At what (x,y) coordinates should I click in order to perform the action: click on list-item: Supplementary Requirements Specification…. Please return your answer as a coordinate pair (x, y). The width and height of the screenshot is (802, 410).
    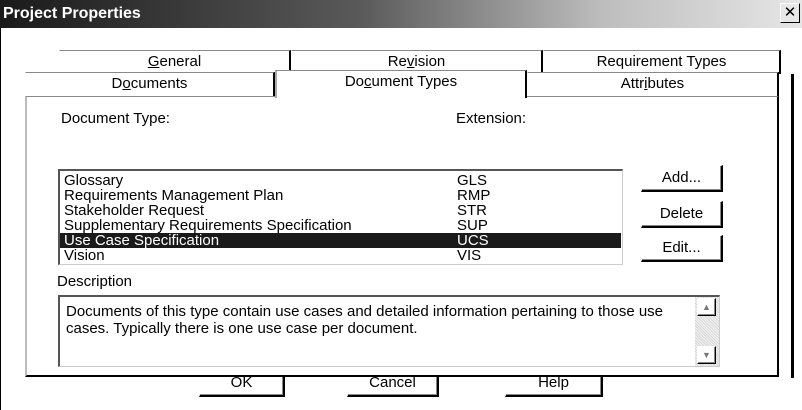
    Looking at the image, I should click on (340, 225).